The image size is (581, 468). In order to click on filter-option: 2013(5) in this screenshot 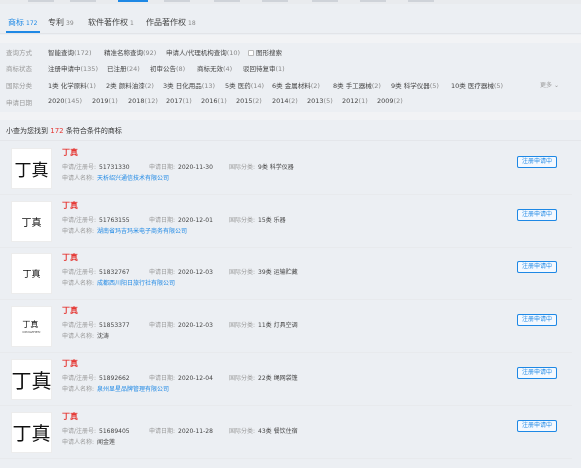, I will do `click(320, 101)`.